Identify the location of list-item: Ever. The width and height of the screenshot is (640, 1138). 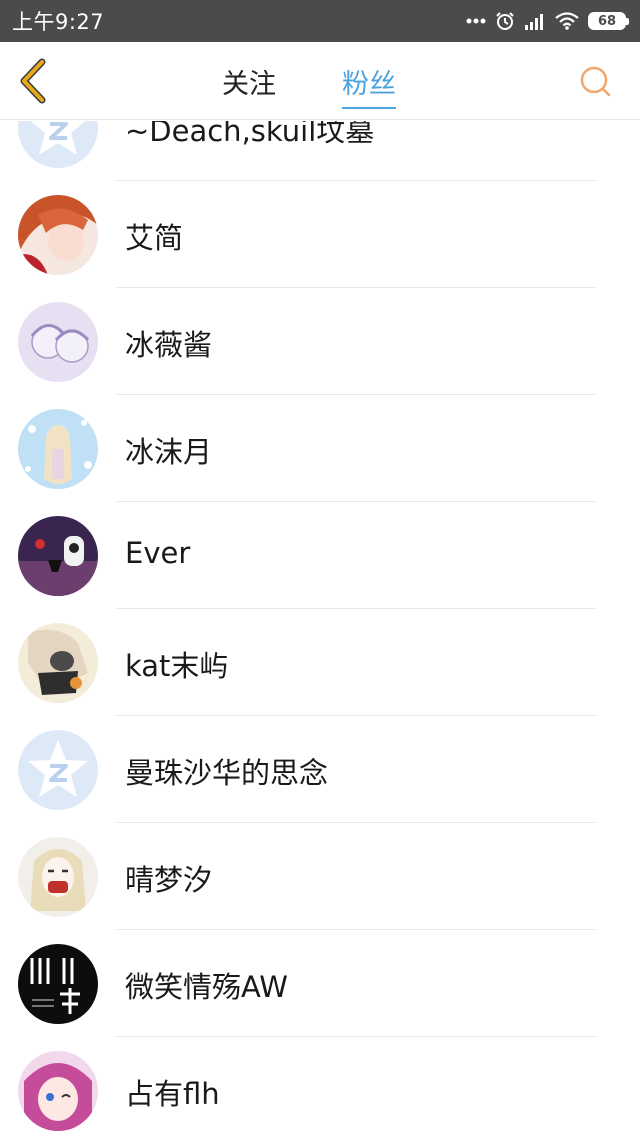
(320, 555).